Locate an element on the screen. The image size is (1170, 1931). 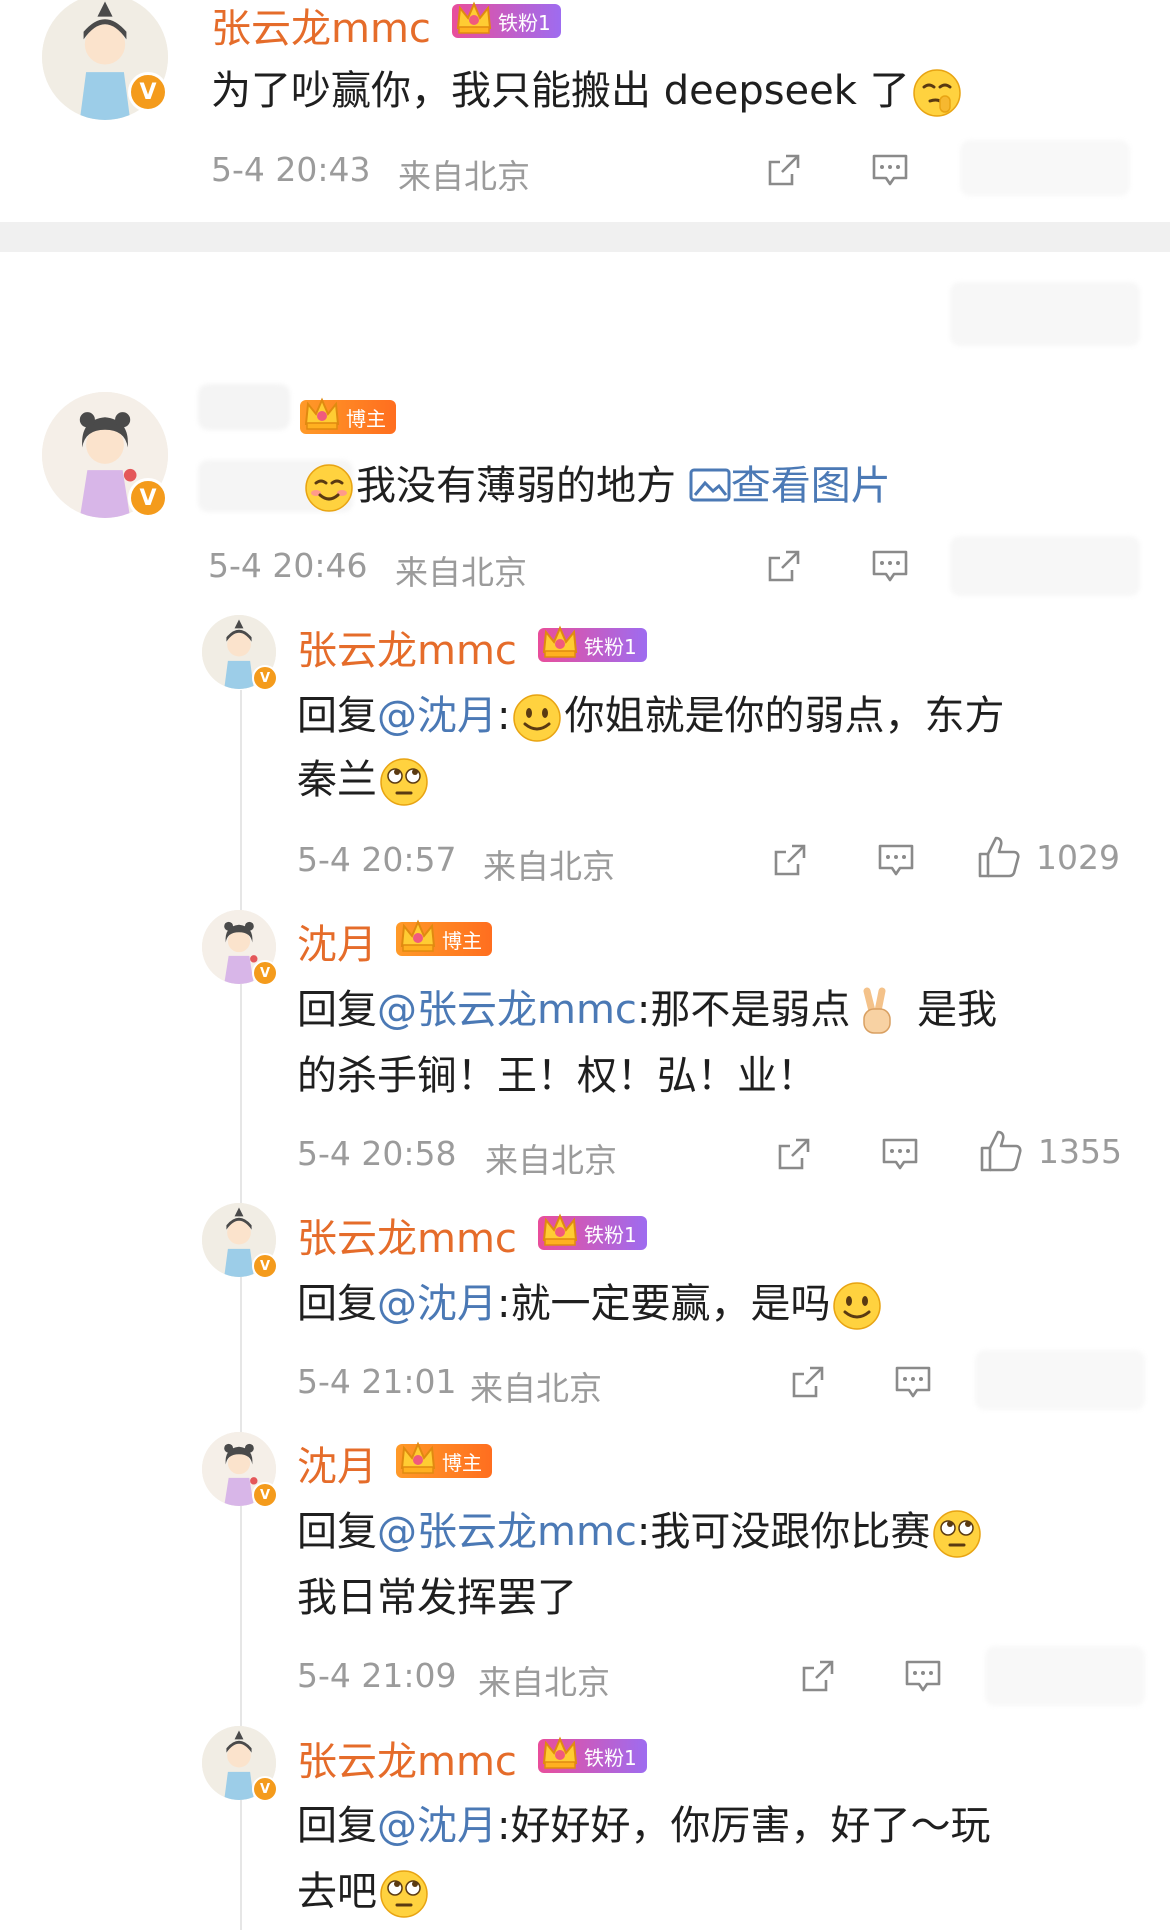
like-button: 1355 is located at coordinates (1050, 1151).